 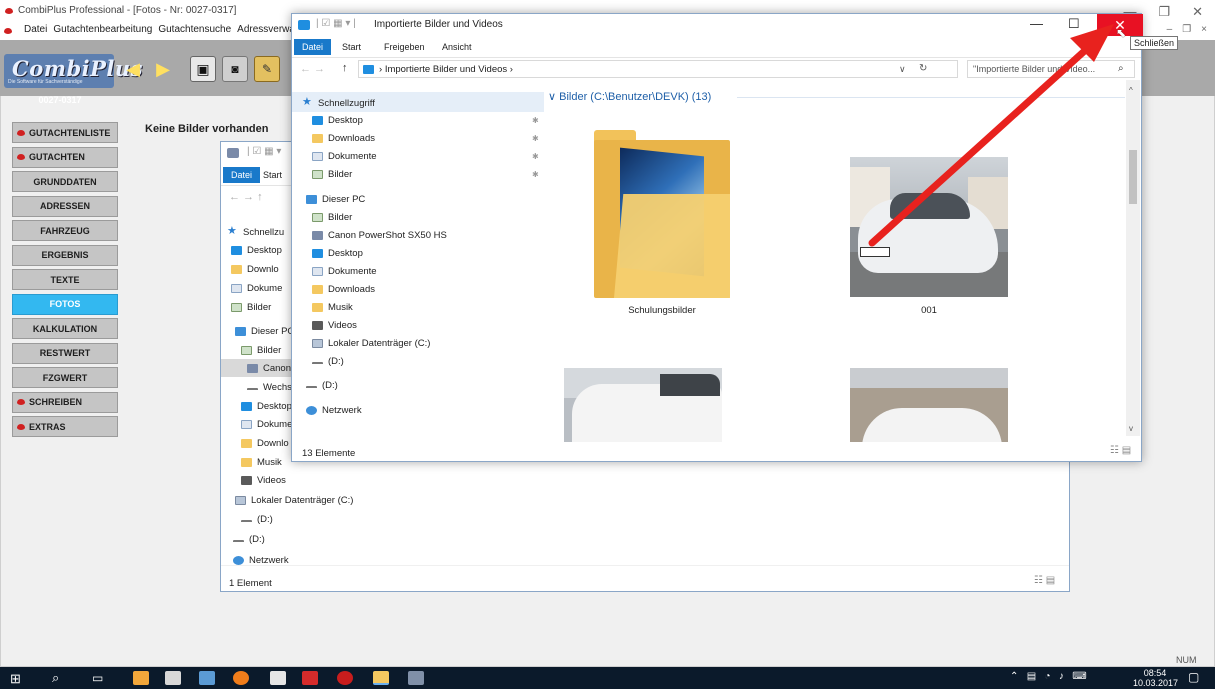 I want to click on annotation-arrow-shaft, so click(x=981, y=144).